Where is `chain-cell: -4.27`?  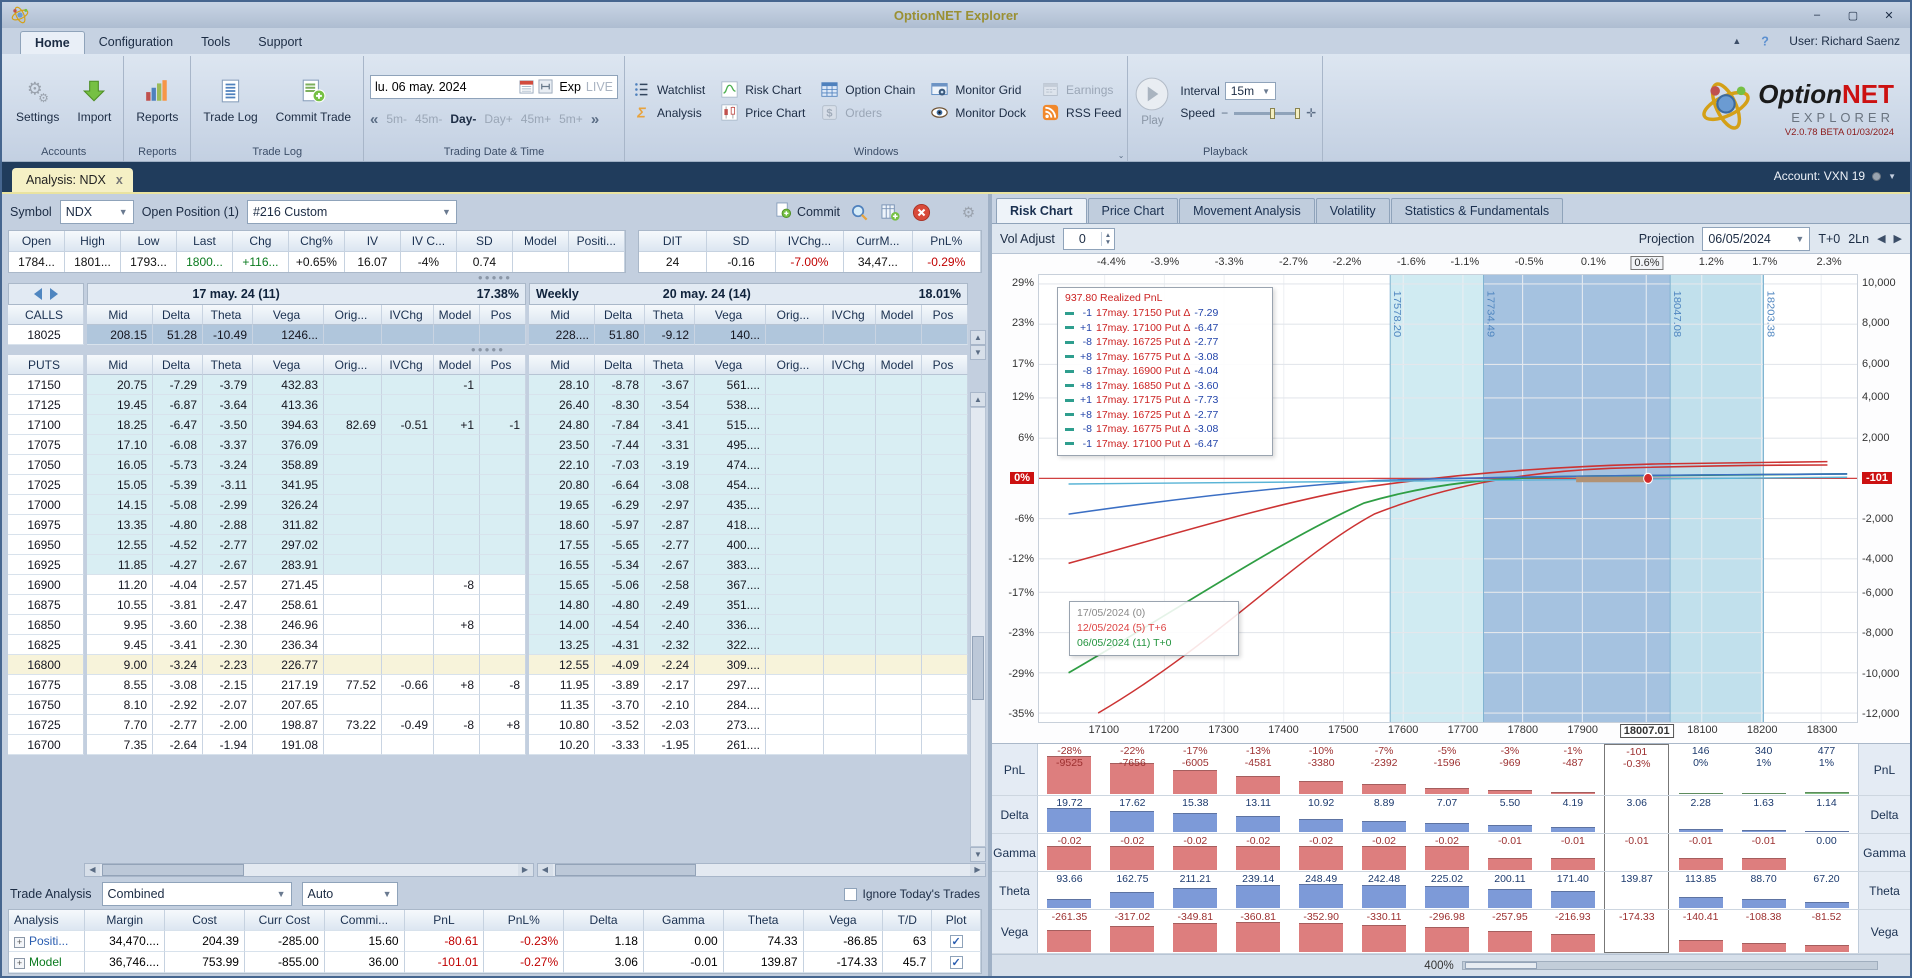 chain-cell: -4.27 is located at coordinates (178, 565).